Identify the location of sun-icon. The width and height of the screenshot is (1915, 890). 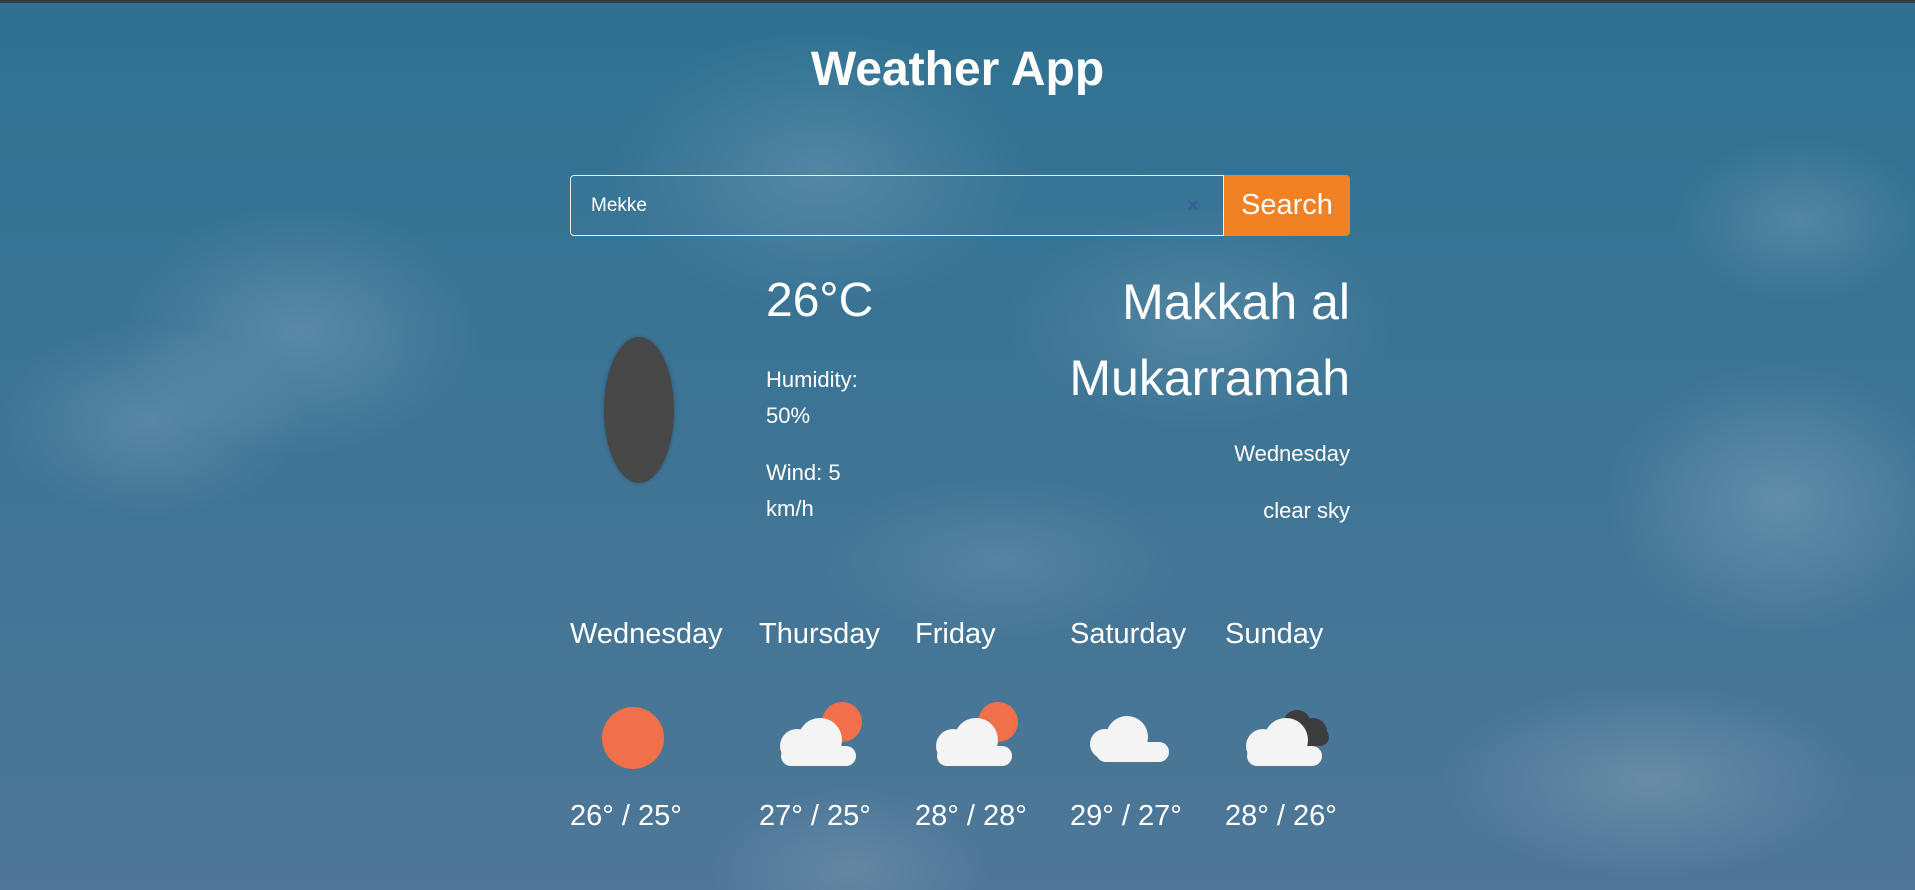
(633, 738).